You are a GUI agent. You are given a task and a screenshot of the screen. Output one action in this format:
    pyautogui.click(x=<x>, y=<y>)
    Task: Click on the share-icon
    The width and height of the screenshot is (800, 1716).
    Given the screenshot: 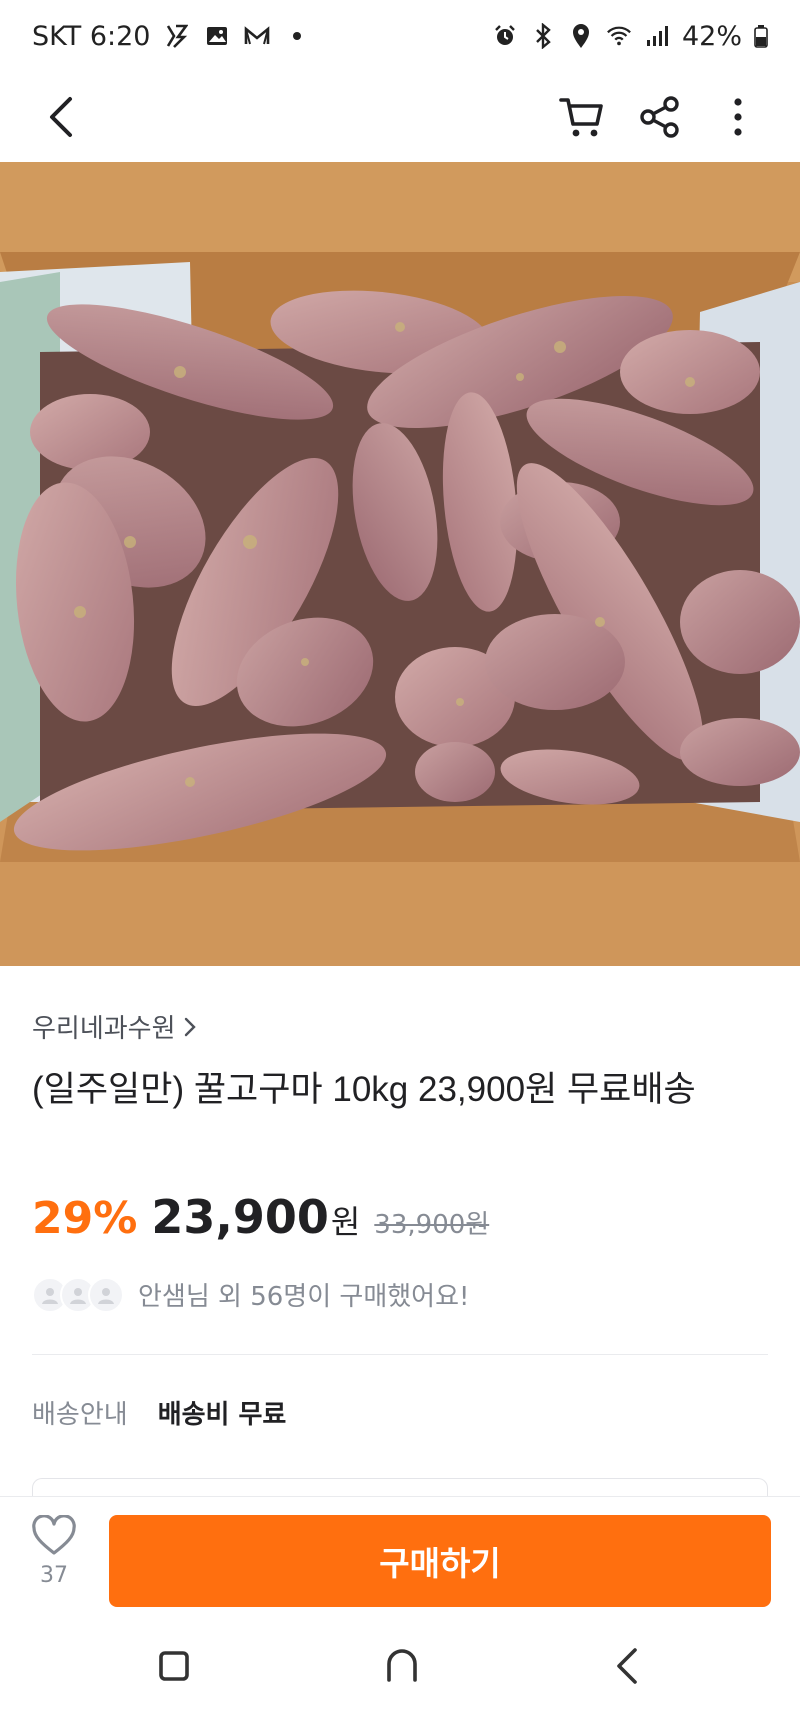 What is the action you would take?
    pyautogui.click(x=659, y=117)
    